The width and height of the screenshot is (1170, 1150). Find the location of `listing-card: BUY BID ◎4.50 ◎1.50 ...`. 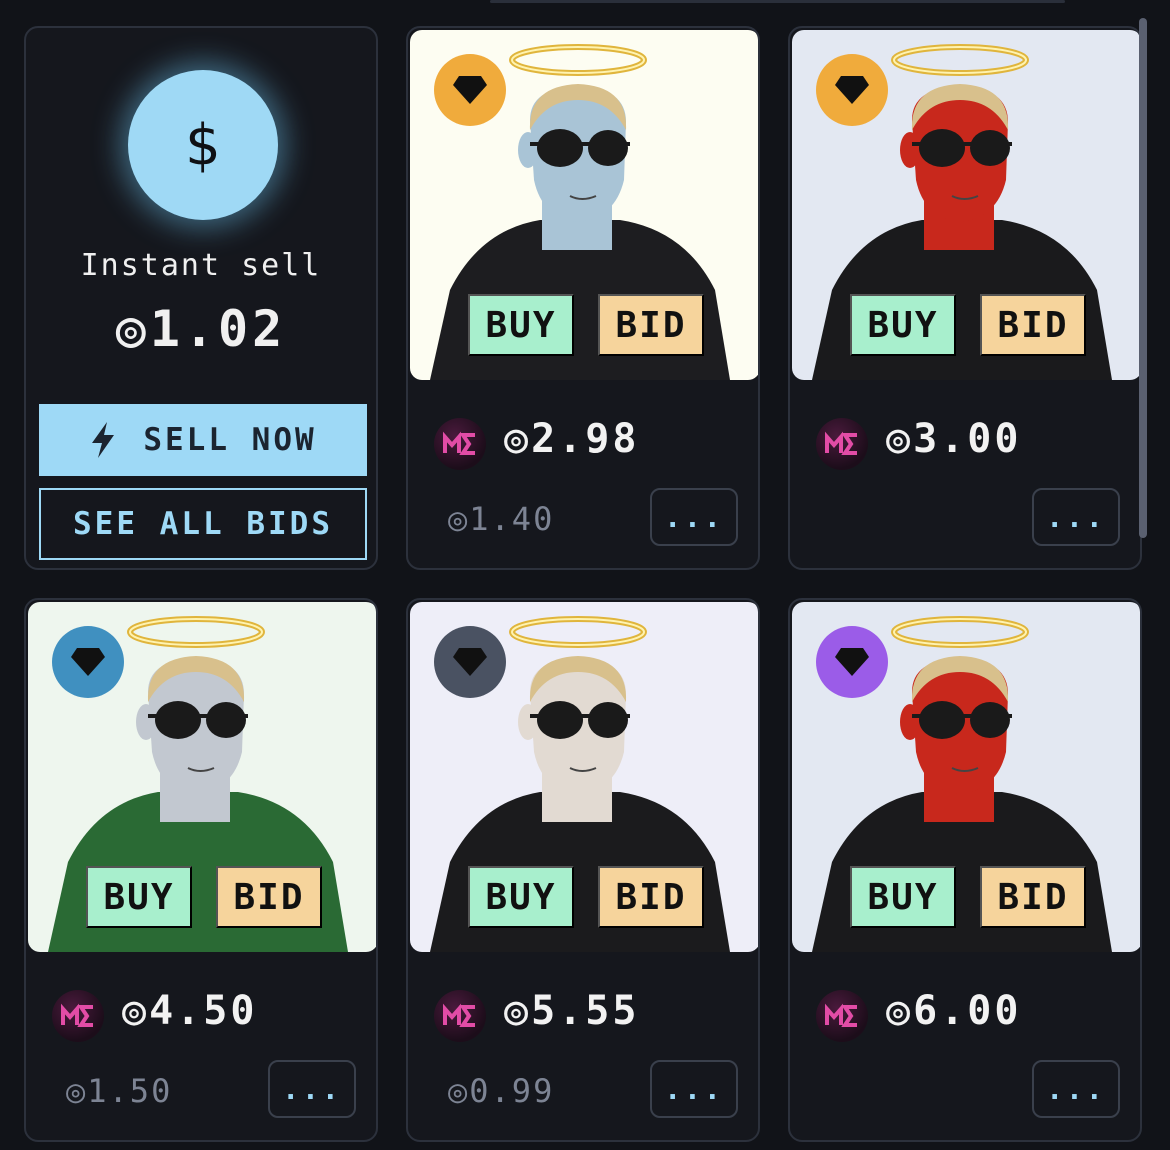

listing-card: BUY BID ◎4.50 ◎1.50 ... is located at coordinates (201, 870).